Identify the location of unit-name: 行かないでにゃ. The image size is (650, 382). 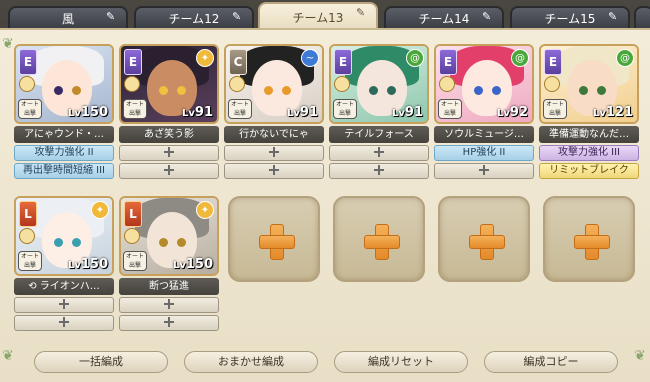
(274, 134).